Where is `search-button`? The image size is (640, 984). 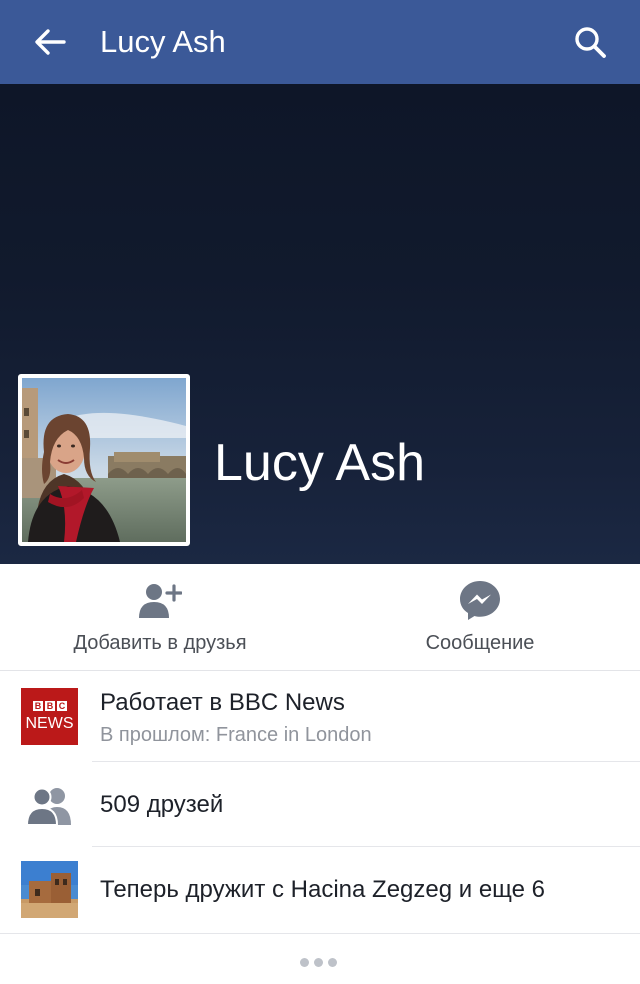 search-button is located at coordinates (590, 42).